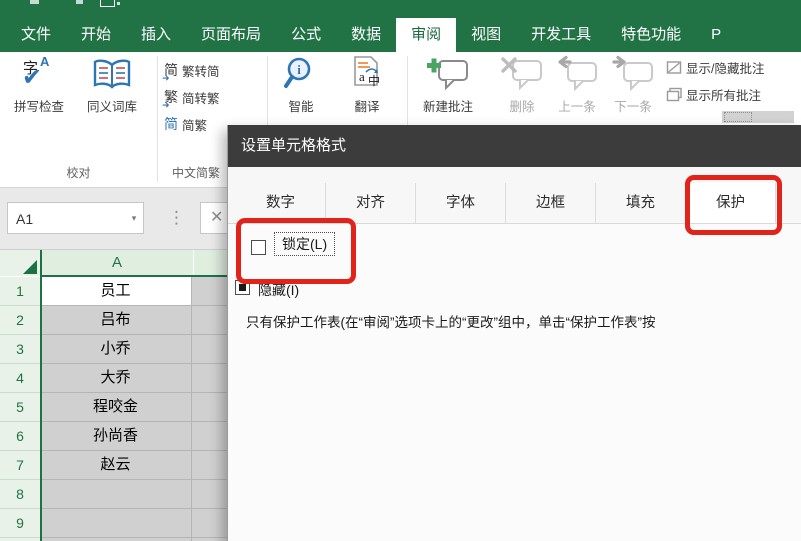  I want to click on show-all-comments-button: 显示所有批注, so click(713, 94).